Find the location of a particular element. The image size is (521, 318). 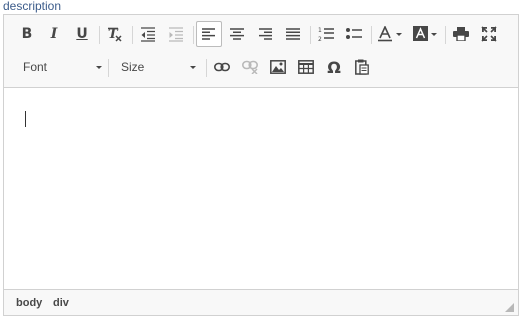

remove-format-button: T is located at coordinates (115, 34).